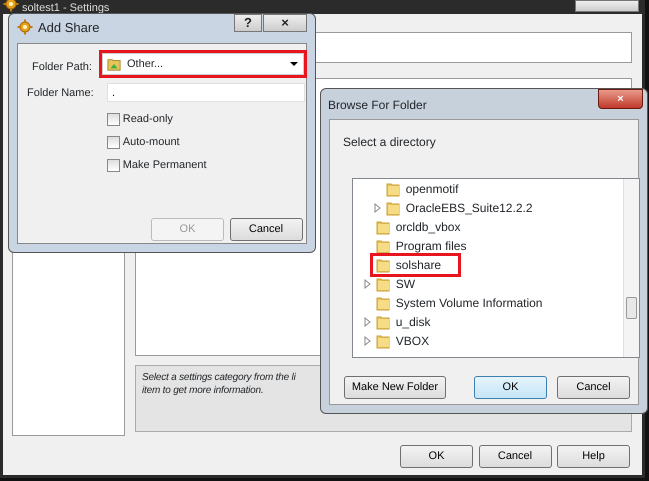  What do you see at coordinates (593, 456) in the screenshot?
I see `dialog-button: Help` at bounding box center [593, 456].